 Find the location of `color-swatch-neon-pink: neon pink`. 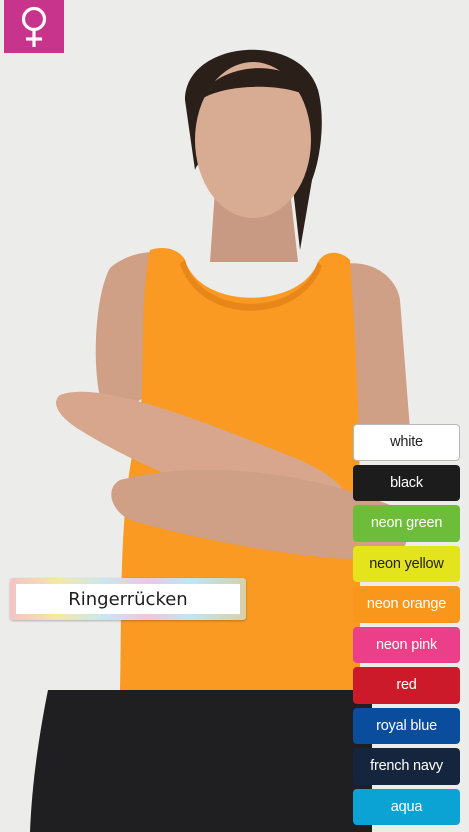

color-swatch-neon-pink: neon pink is located at coordinates (406, 644).